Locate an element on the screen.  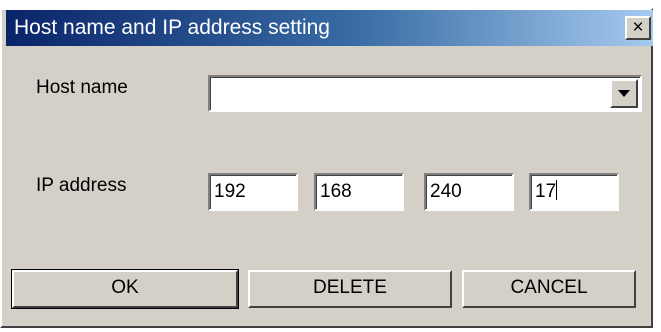
host-name-combobox is located at coordinates (425, 93).